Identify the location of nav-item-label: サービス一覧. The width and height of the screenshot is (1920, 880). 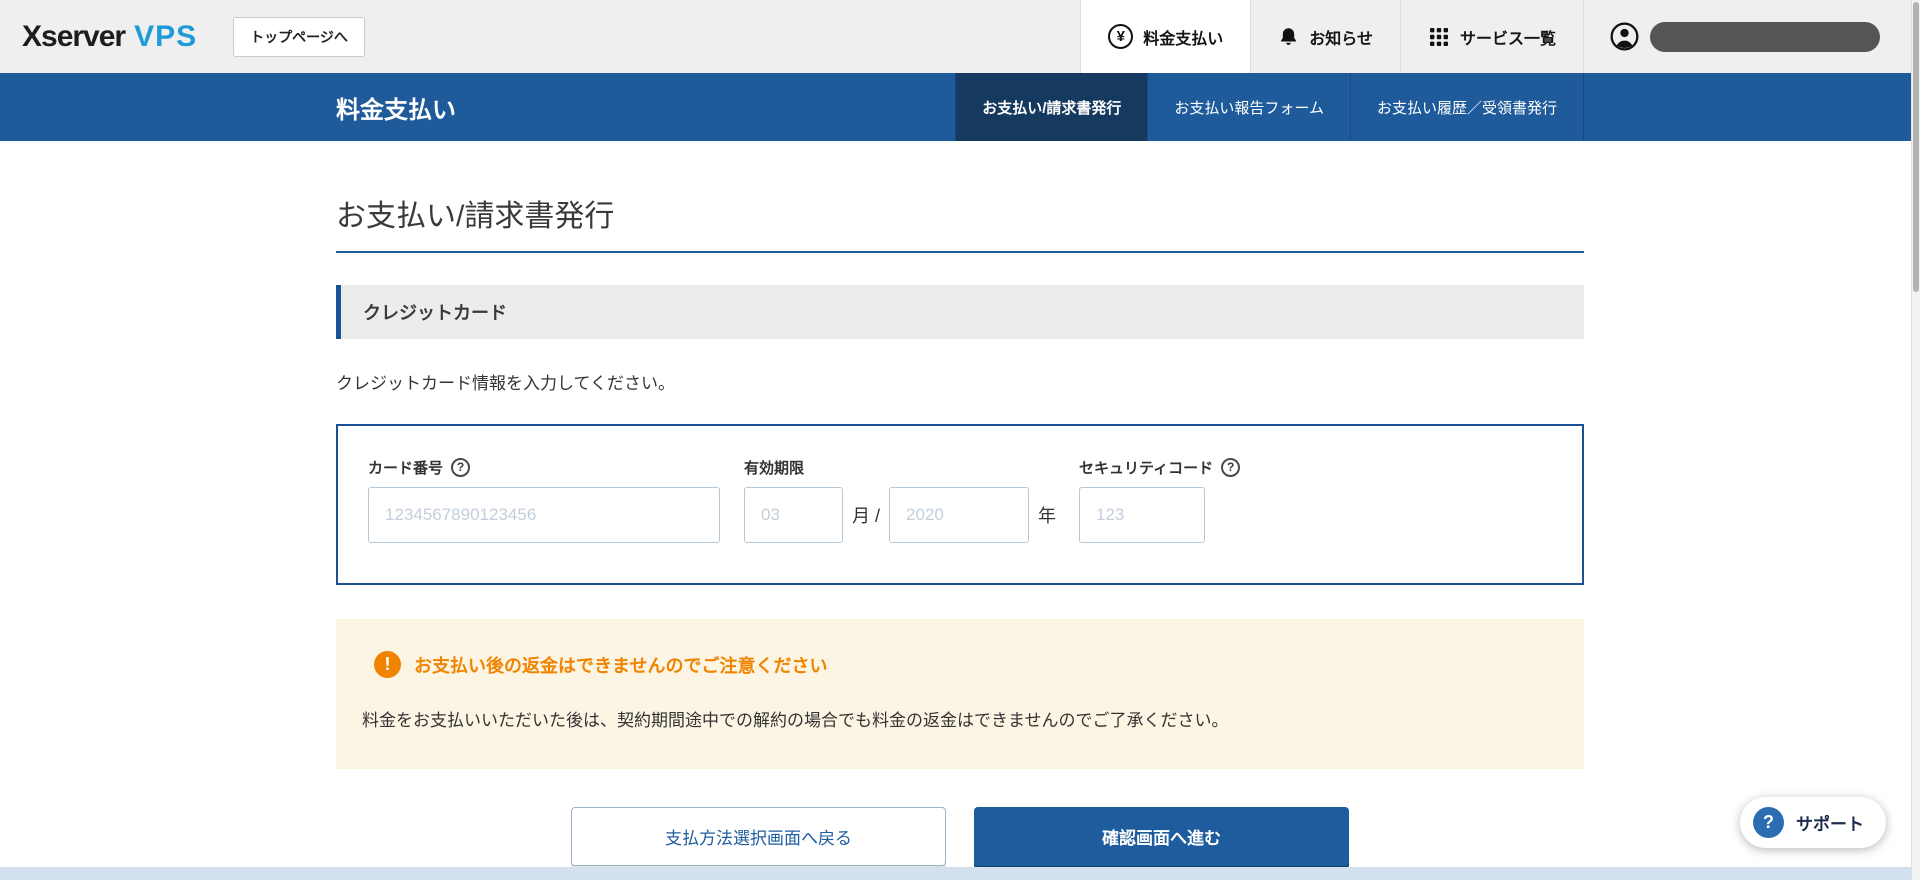
(1507, 39).